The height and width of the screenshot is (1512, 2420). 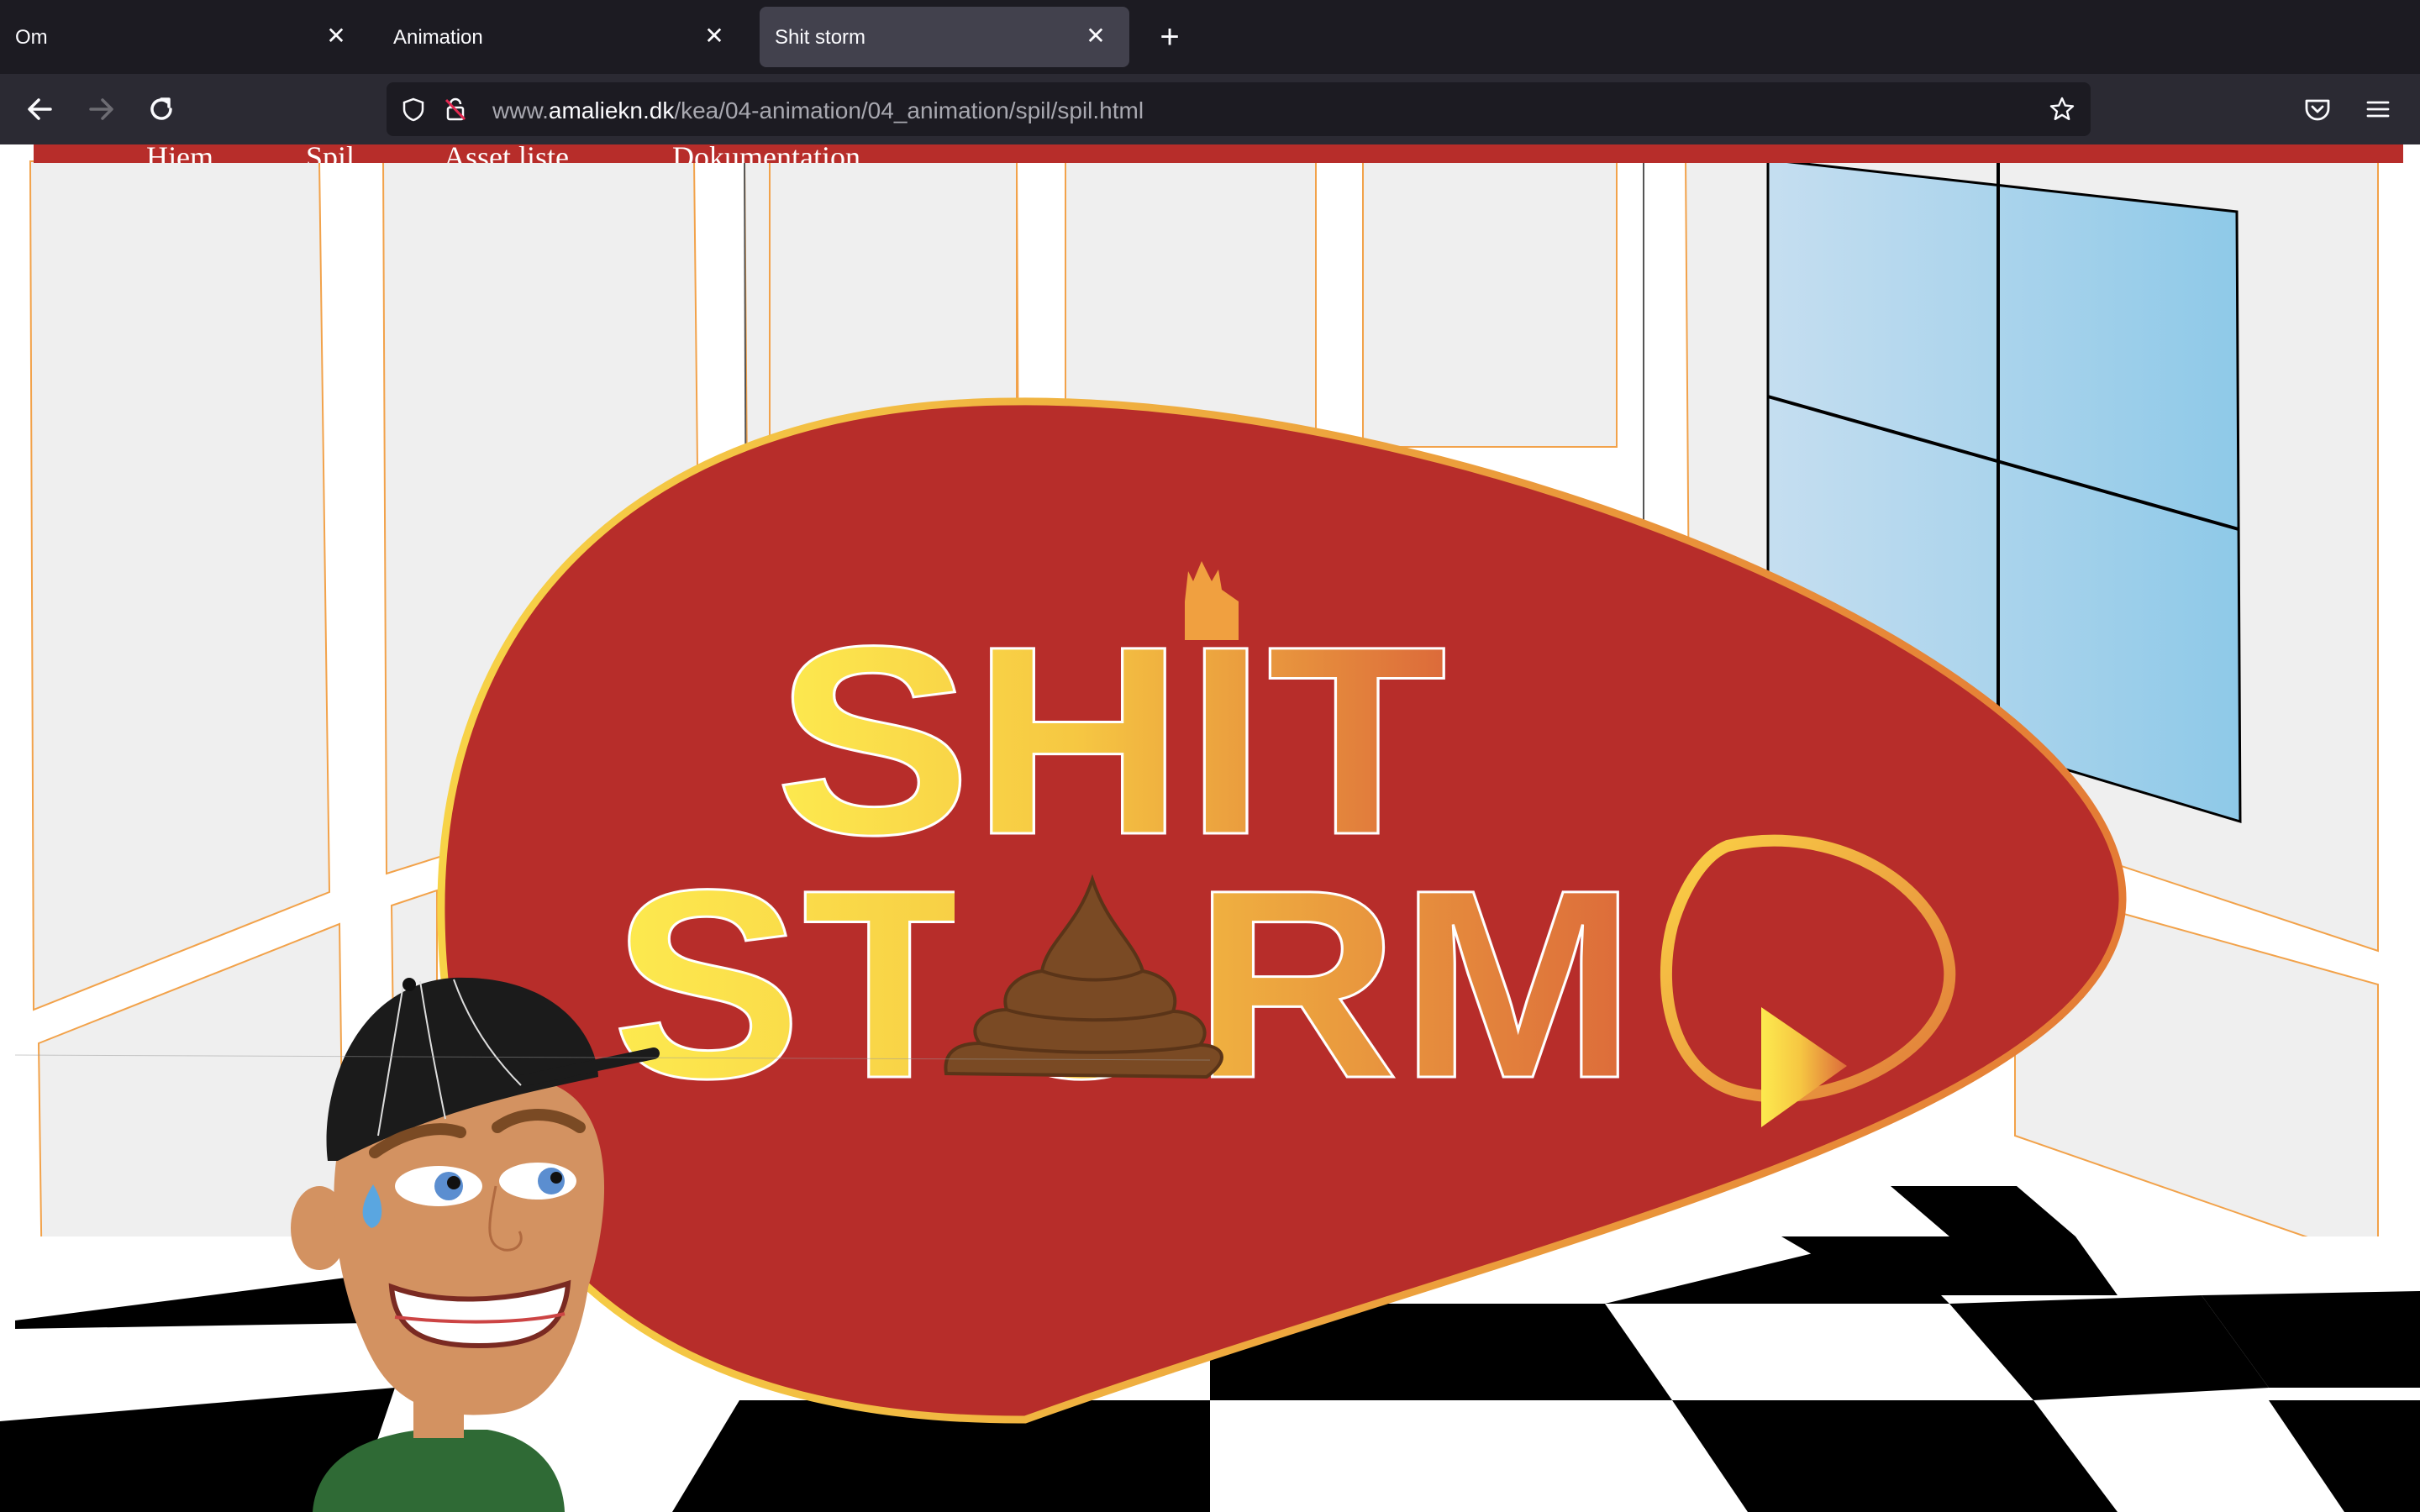 What do you see at coordinates (161, 109) in the screenshot?
I see `reload-icon` at bounding box center [161, 109].